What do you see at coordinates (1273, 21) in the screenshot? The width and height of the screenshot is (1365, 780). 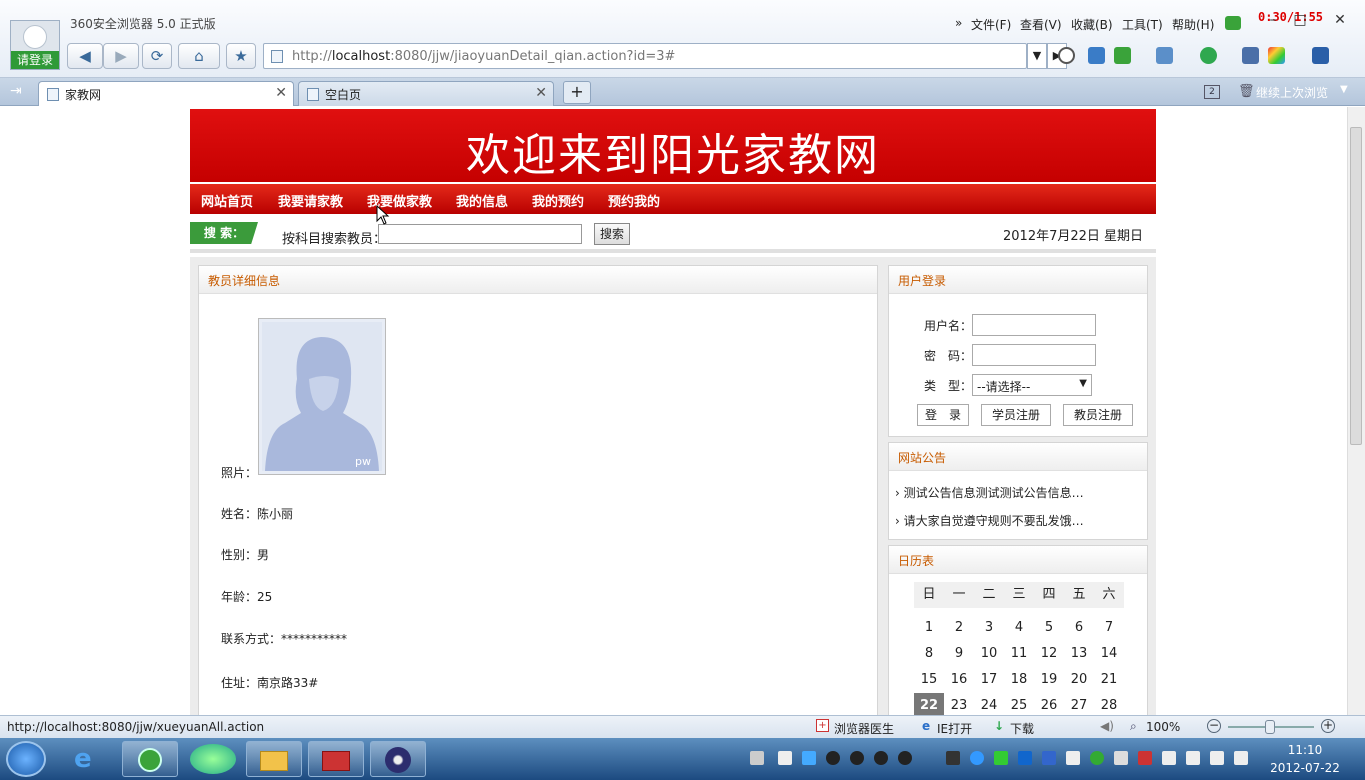 I see `minimize-icon: –` at bounding box center [1273, 21].